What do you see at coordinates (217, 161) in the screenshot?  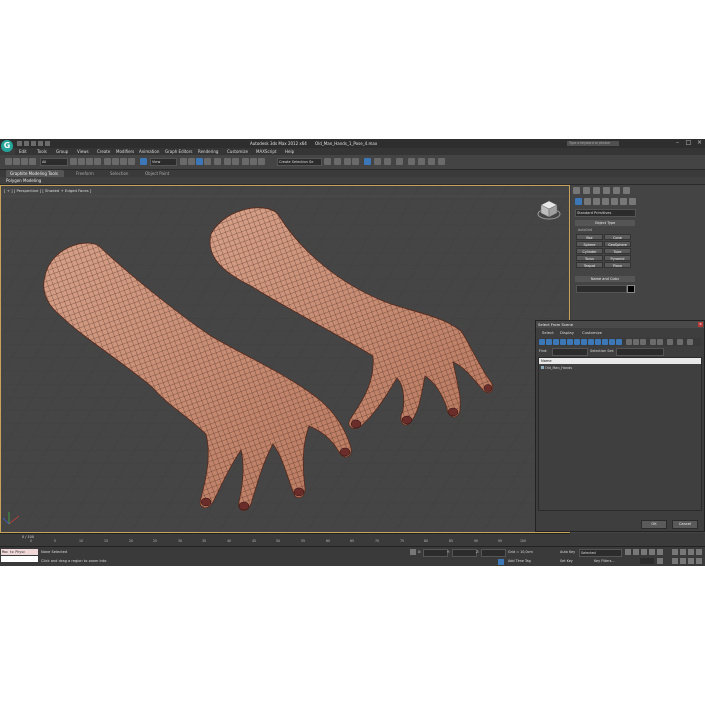 I see `edit-named-sel-icon` at bounding box center [217, 161].